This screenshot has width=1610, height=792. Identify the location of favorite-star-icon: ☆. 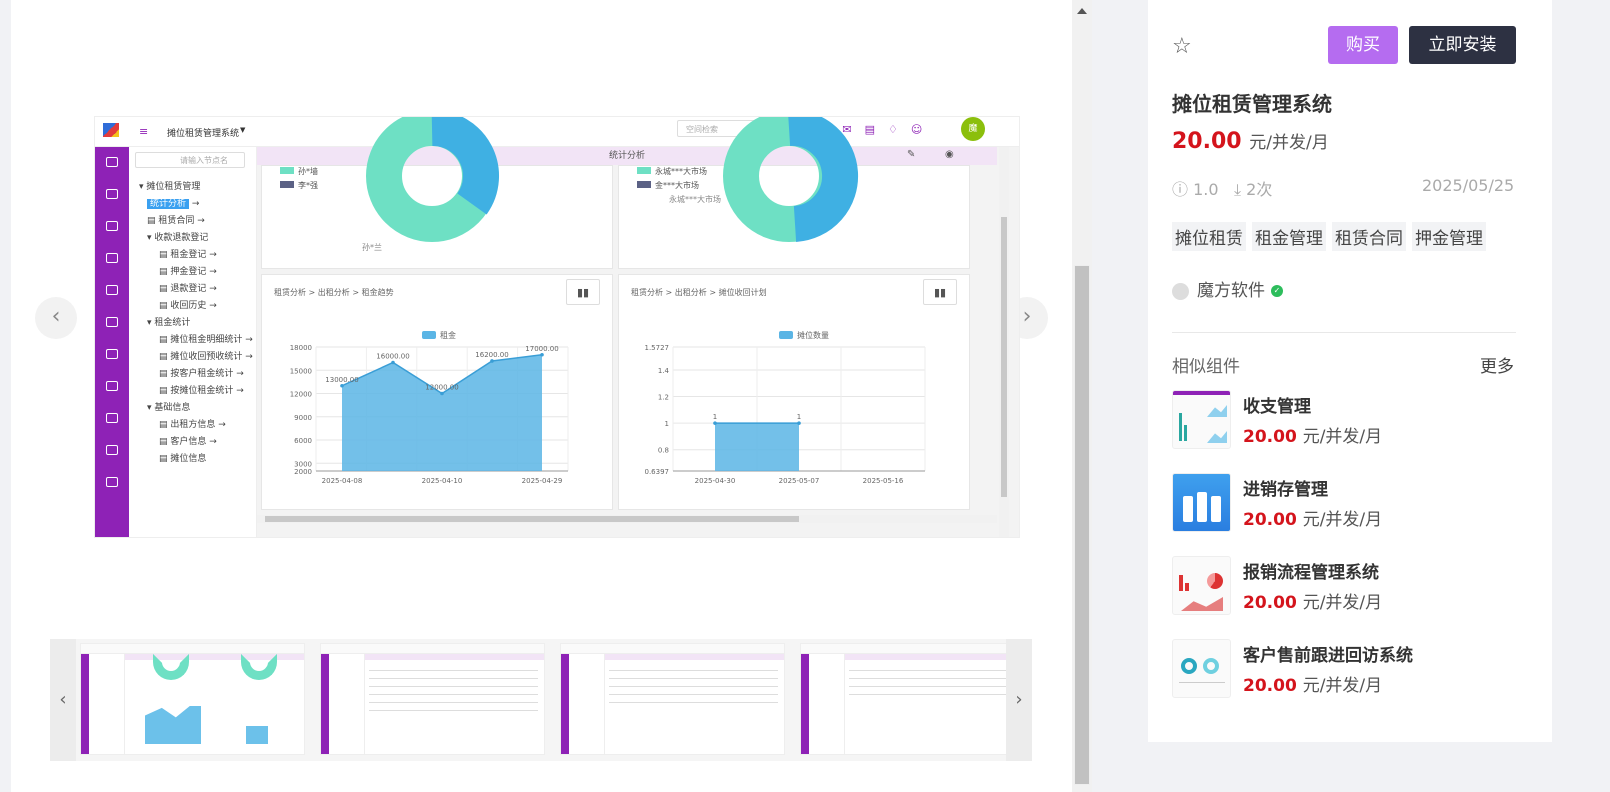
(1182, 46).